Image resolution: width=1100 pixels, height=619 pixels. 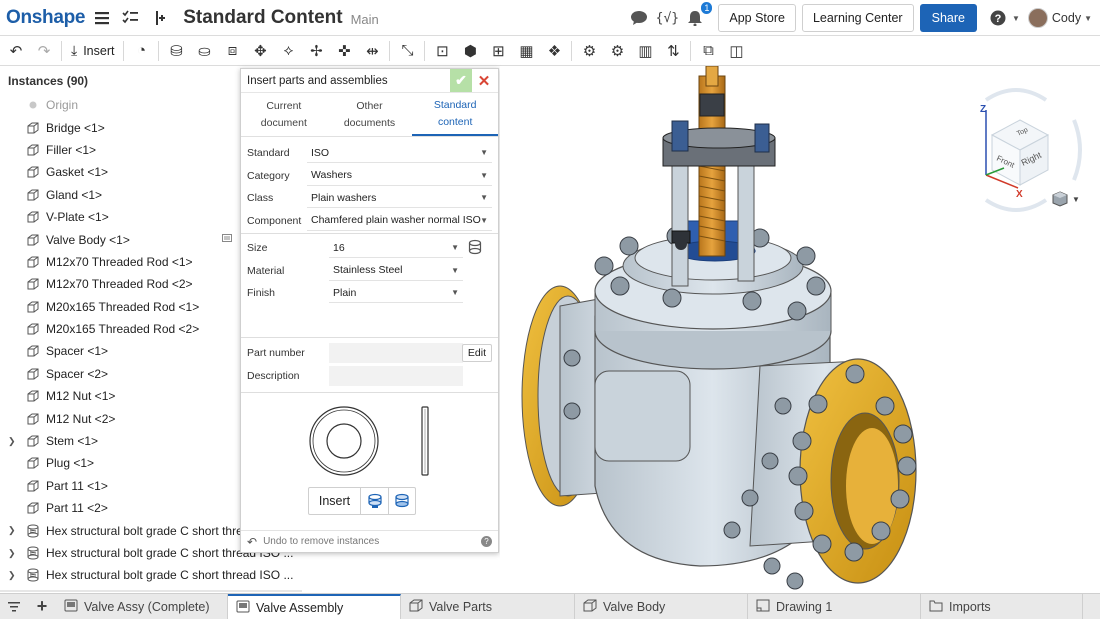 What do you see at coordinates (74, 50) in the screenshot?
I see `insert-icon: ⤓` at bounding box center [74, 50].